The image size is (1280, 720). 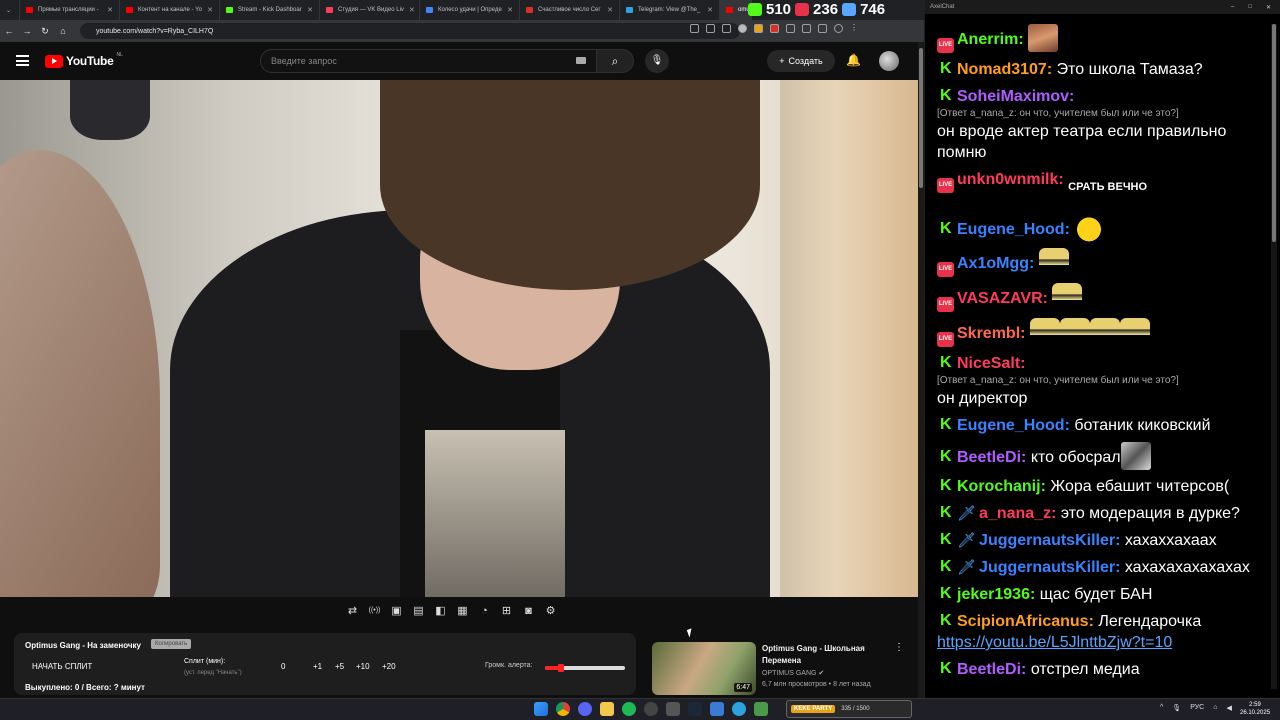 I want to click on chat-scrollbar-thumb, so click(x=1274, y=133).